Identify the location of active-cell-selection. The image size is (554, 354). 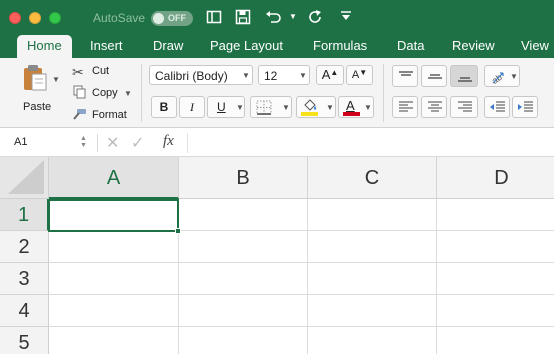
(114, 216).